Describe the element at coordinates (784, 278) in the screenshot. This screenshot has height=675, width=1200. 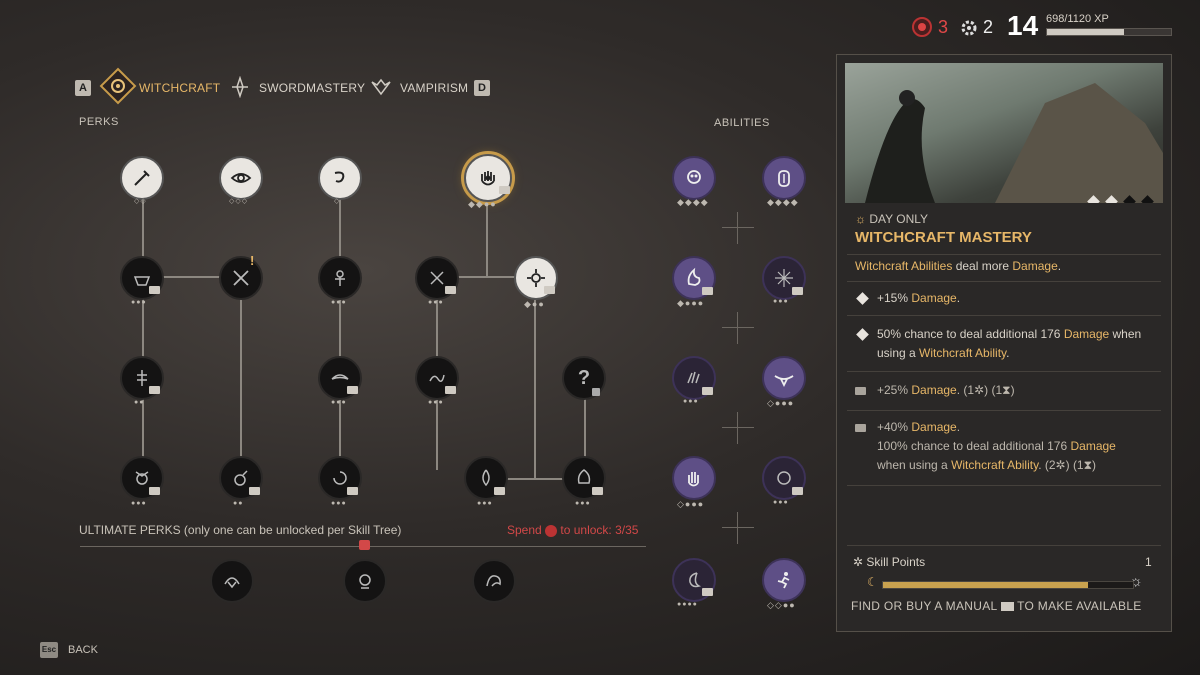
I see `burst-icon` at that location.